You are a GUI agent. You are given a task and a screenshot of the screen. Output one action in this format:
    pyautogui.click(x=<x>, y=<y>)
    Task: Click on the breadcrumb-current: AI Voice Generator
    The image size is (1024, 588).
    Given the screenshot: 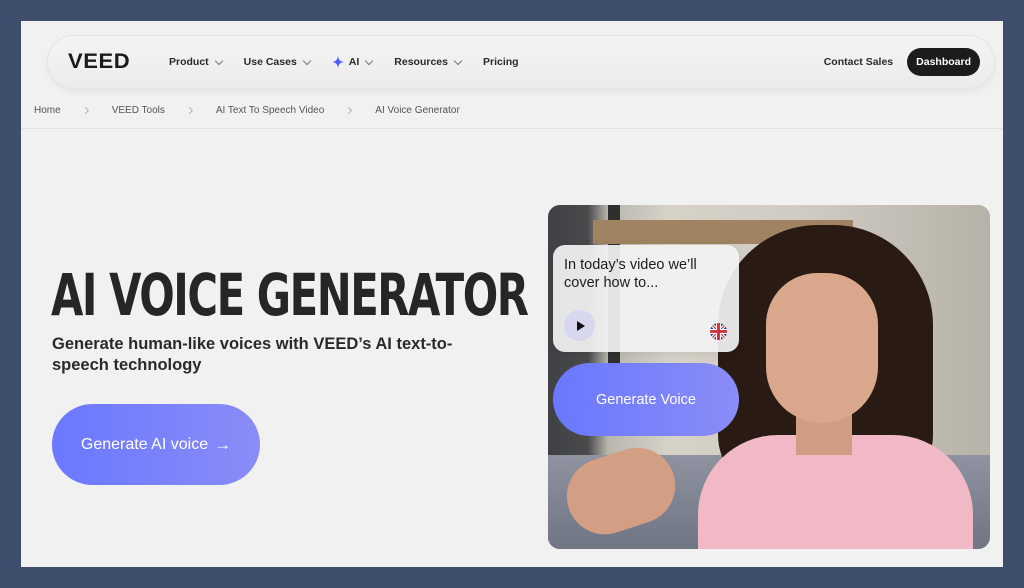 What is the action you would take?
    pyautogui.click(x=417, y=110)
    